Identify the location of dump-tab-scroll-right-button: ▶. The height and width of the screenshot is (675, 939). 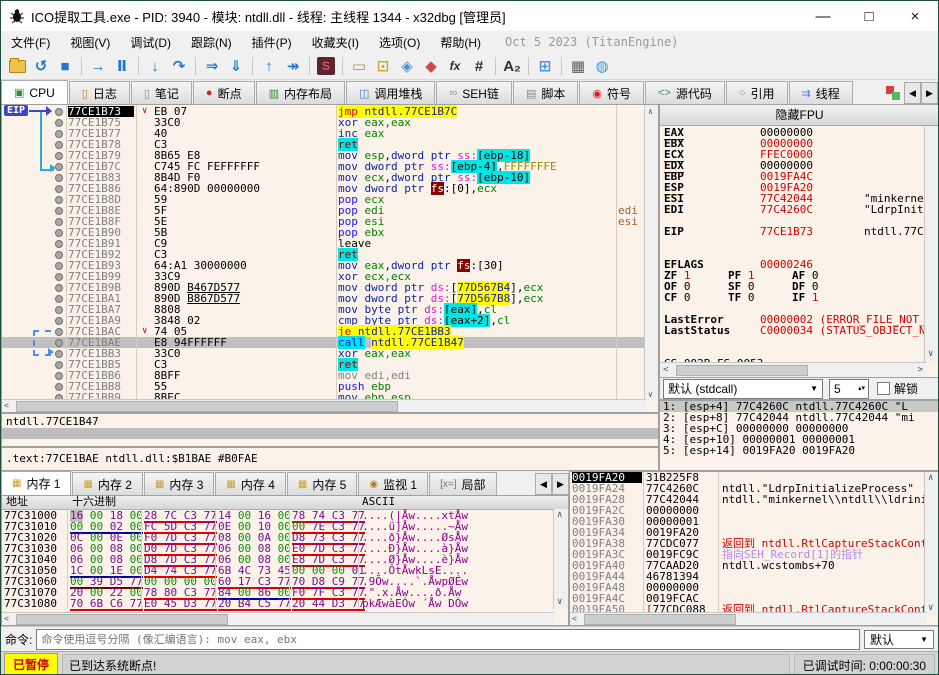
(560, 484).